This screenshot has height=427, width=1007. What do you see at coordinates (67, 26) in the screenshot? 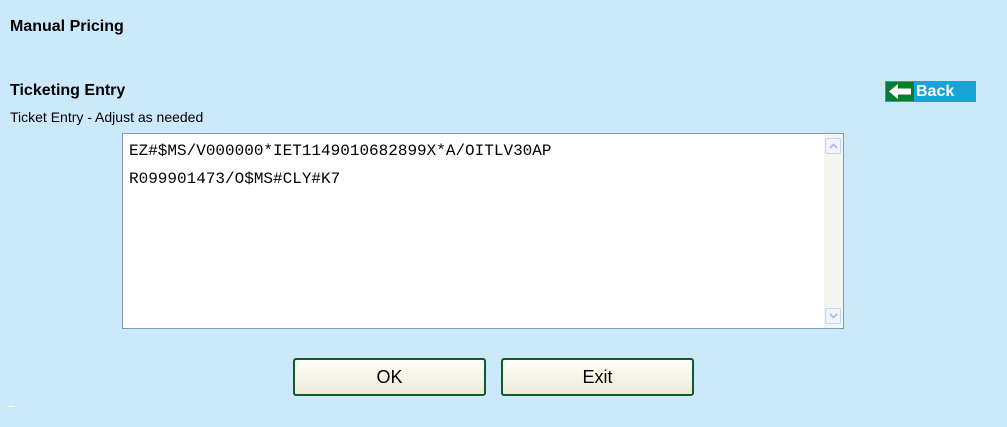
I see `page-title: Manual Pricing` at bounding box center [67, 26].